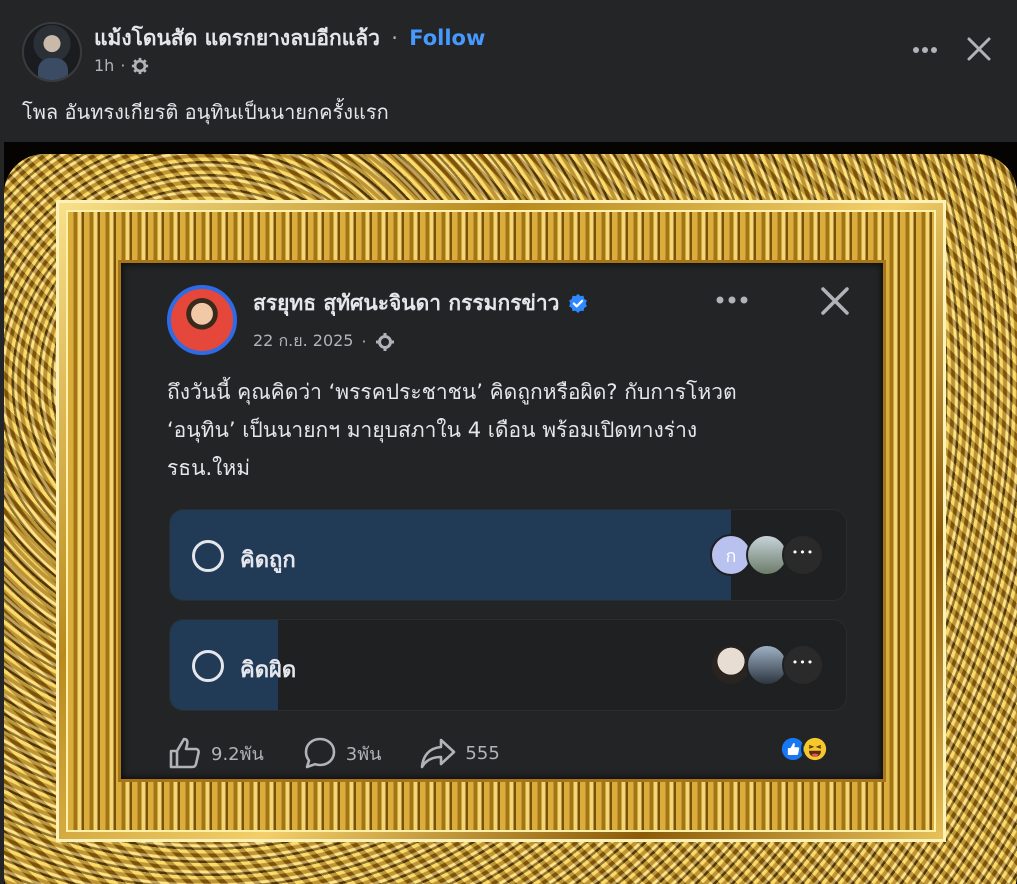 The width and height of the screenshot is (1017, 884). Describe the element at coordinates (508, 665) in the screenshot. I see `poll-option-2: คิดผิด` at that location.